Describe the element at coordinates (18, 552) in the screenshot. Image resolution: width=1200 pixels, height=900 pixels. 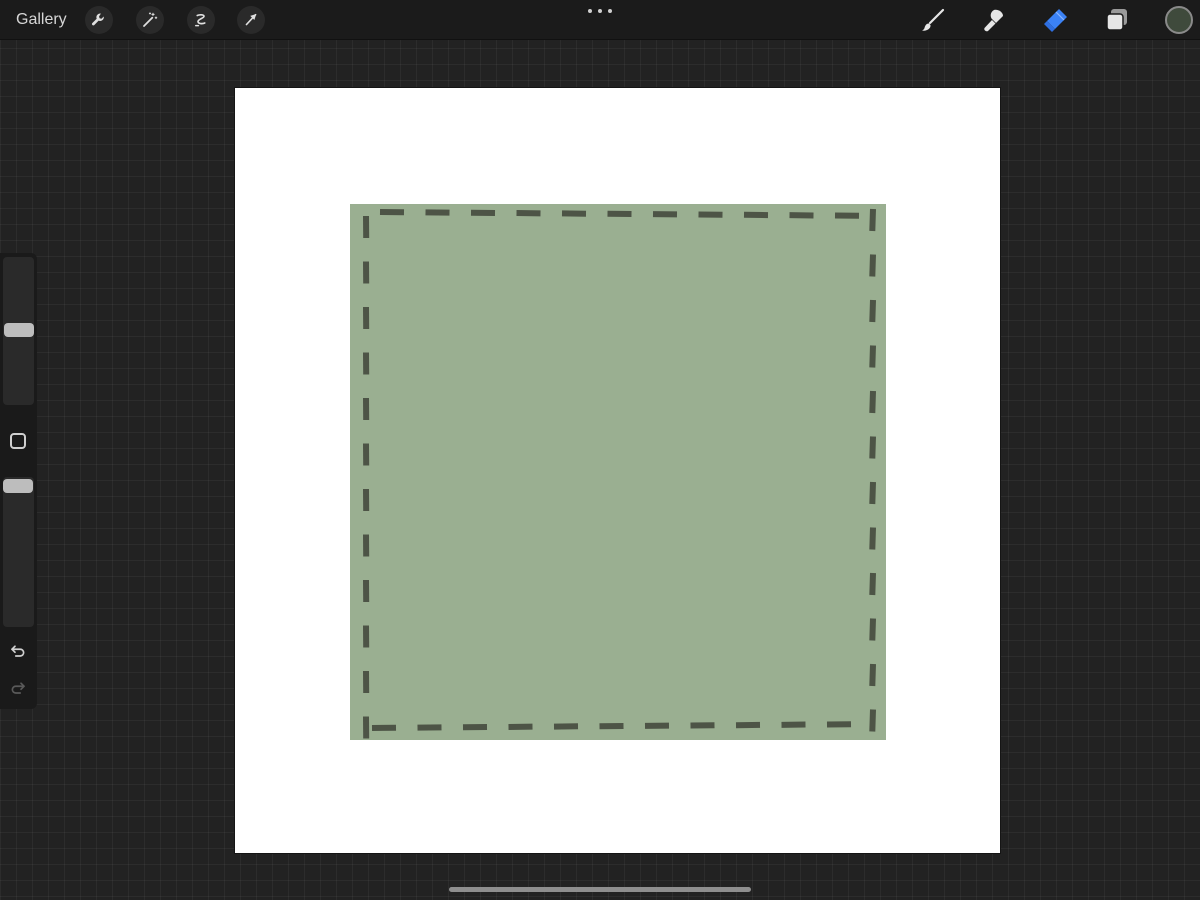
I see `opacity-slider` at that location.